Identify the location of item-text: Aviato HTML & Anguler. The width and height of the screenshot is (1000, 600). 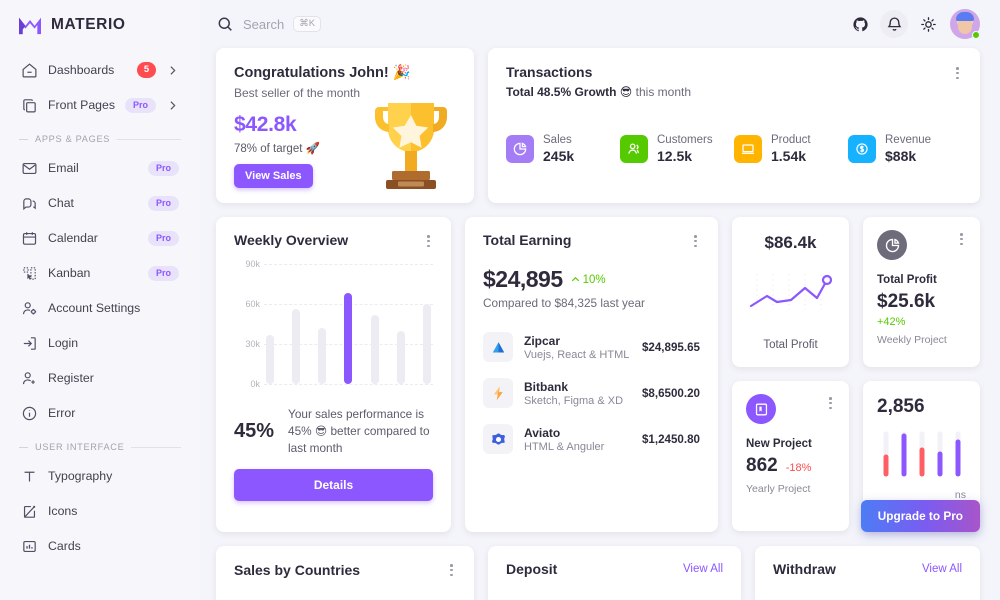
(564, 439).